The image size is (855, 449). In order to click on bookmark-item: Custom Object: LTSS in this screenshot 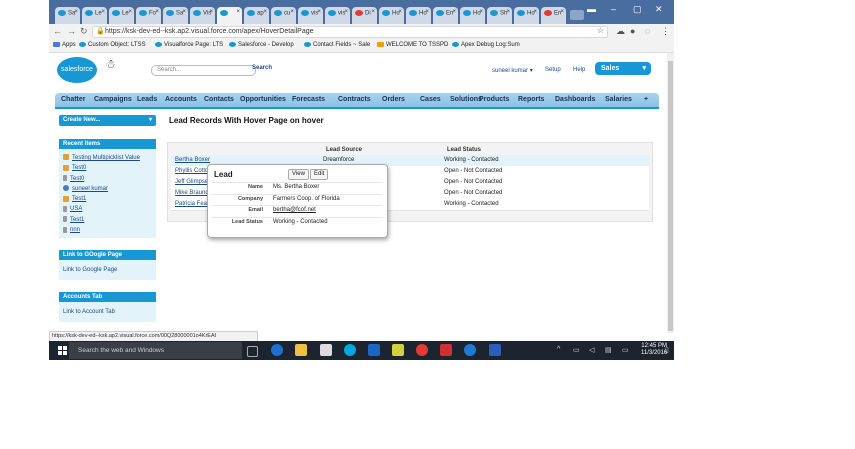, I will do `click(112, 45)`.